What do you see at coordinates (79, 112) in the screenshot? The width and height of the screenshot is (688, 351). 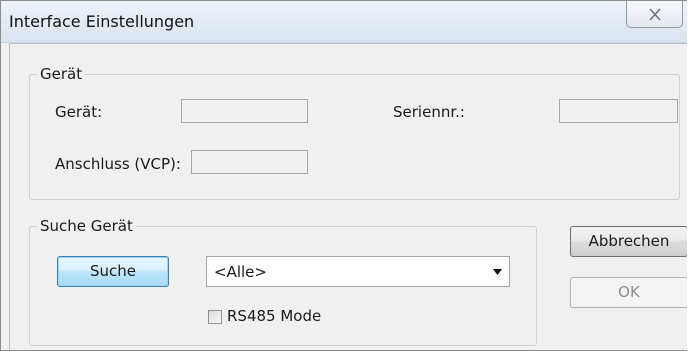 I see `device-label: Gerät:` at bounding box center [79, 112].